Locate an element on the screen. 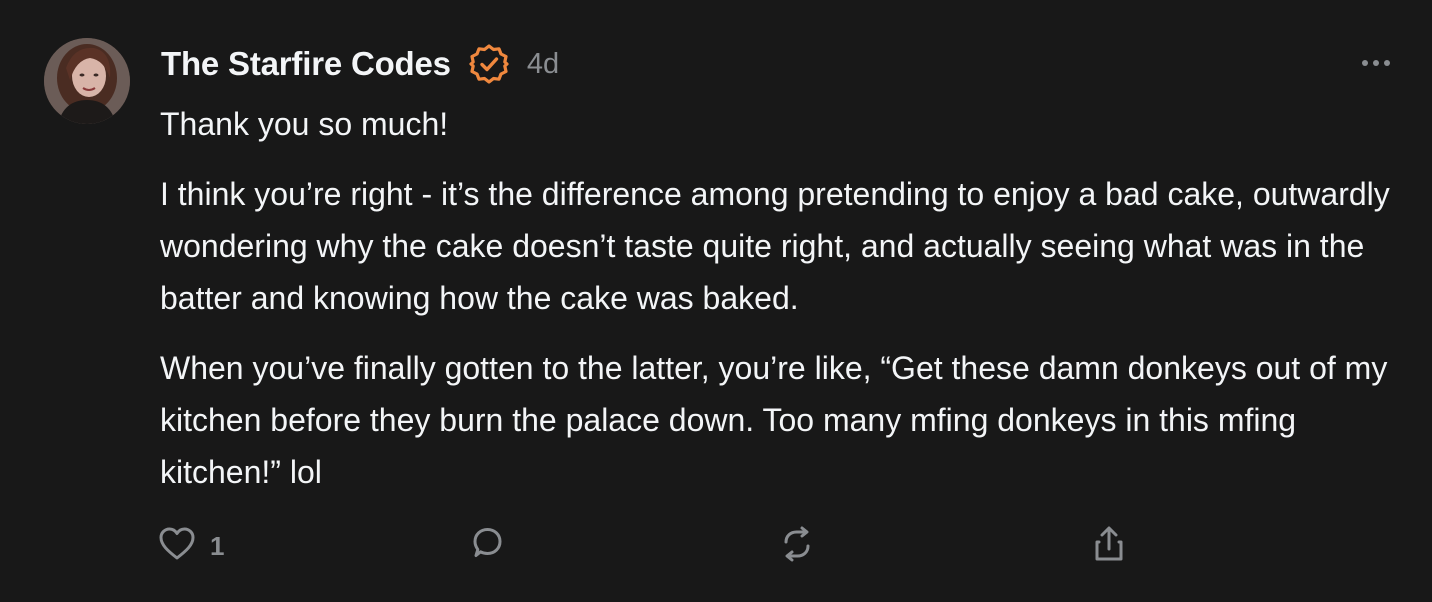 This screenshot has height=602, width=1432. more-options-icon is located at coordinates (1376, 63).